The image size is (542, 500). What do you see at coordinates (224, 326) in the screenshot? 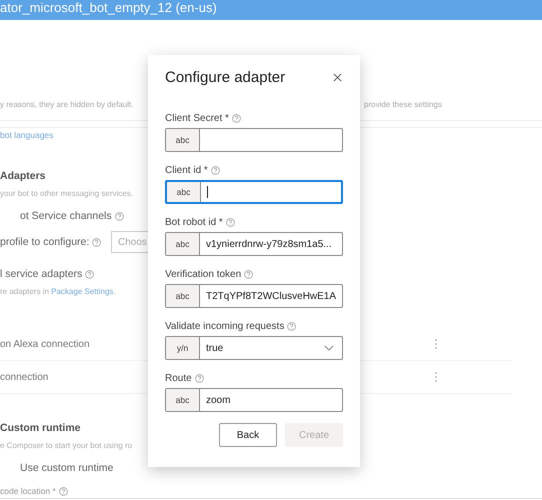
I see `field-label: Validate incoming requests` at bounding box center [224, 326].